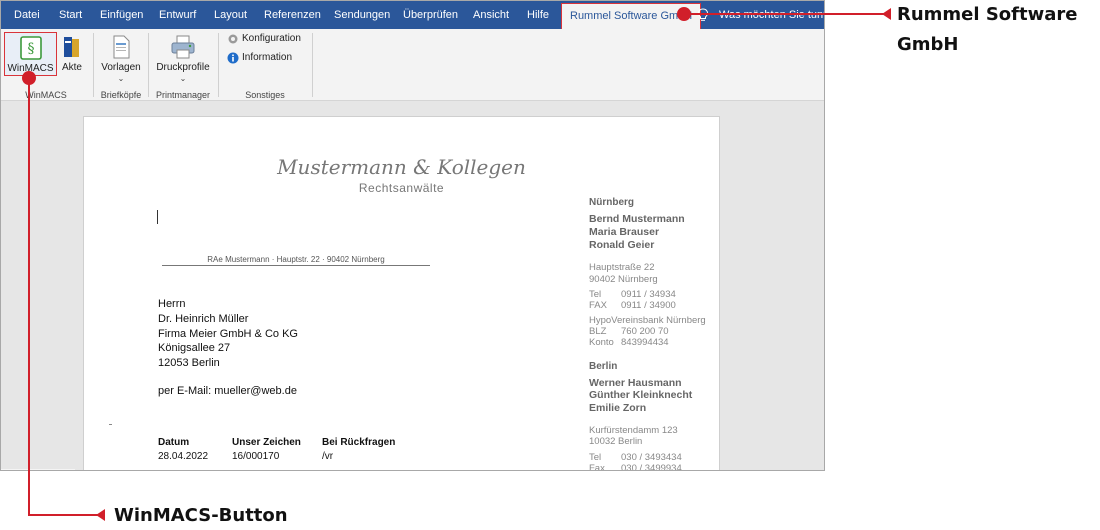  I want to click on konto-label: Konto, so click(601, 342).